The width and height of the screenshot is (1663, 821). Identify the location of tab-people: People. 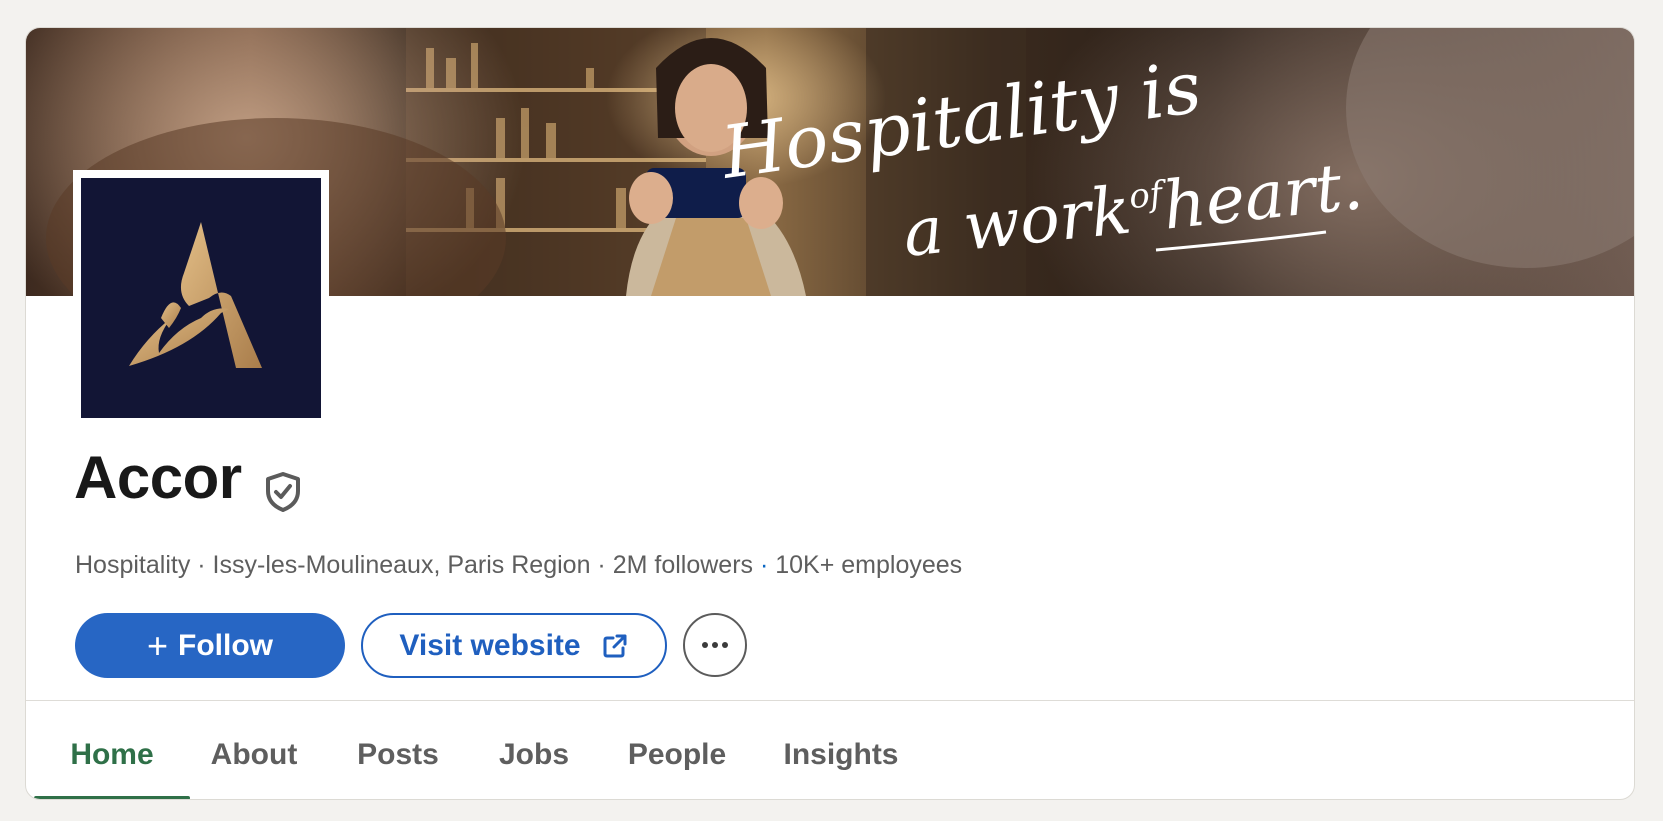
(677, 750).